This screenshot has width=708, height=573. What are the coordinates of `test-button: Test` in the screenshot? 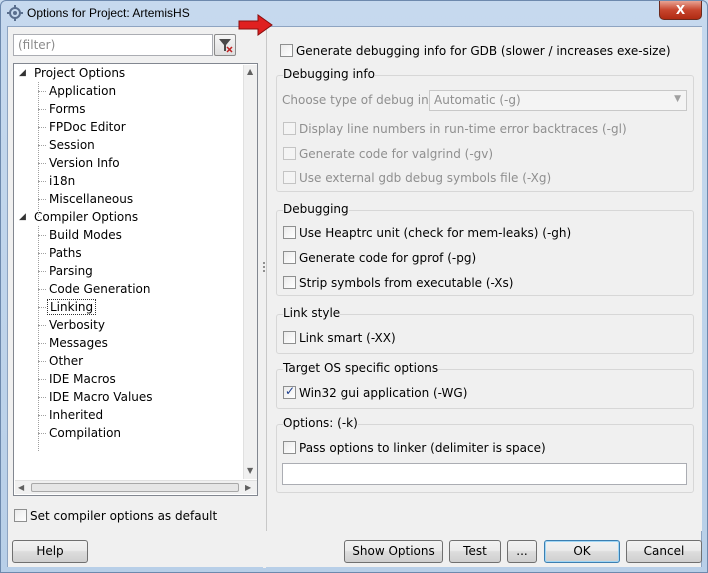 It's located at (475, 551).